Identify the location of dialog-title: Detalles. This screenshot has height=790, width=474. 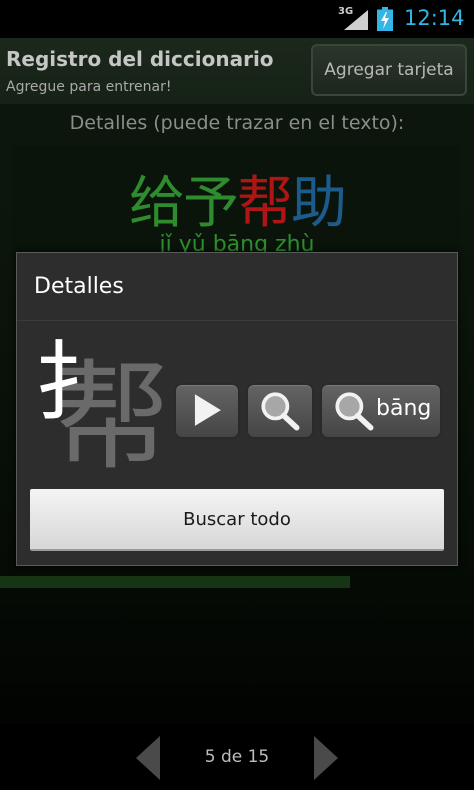
(79, 286).